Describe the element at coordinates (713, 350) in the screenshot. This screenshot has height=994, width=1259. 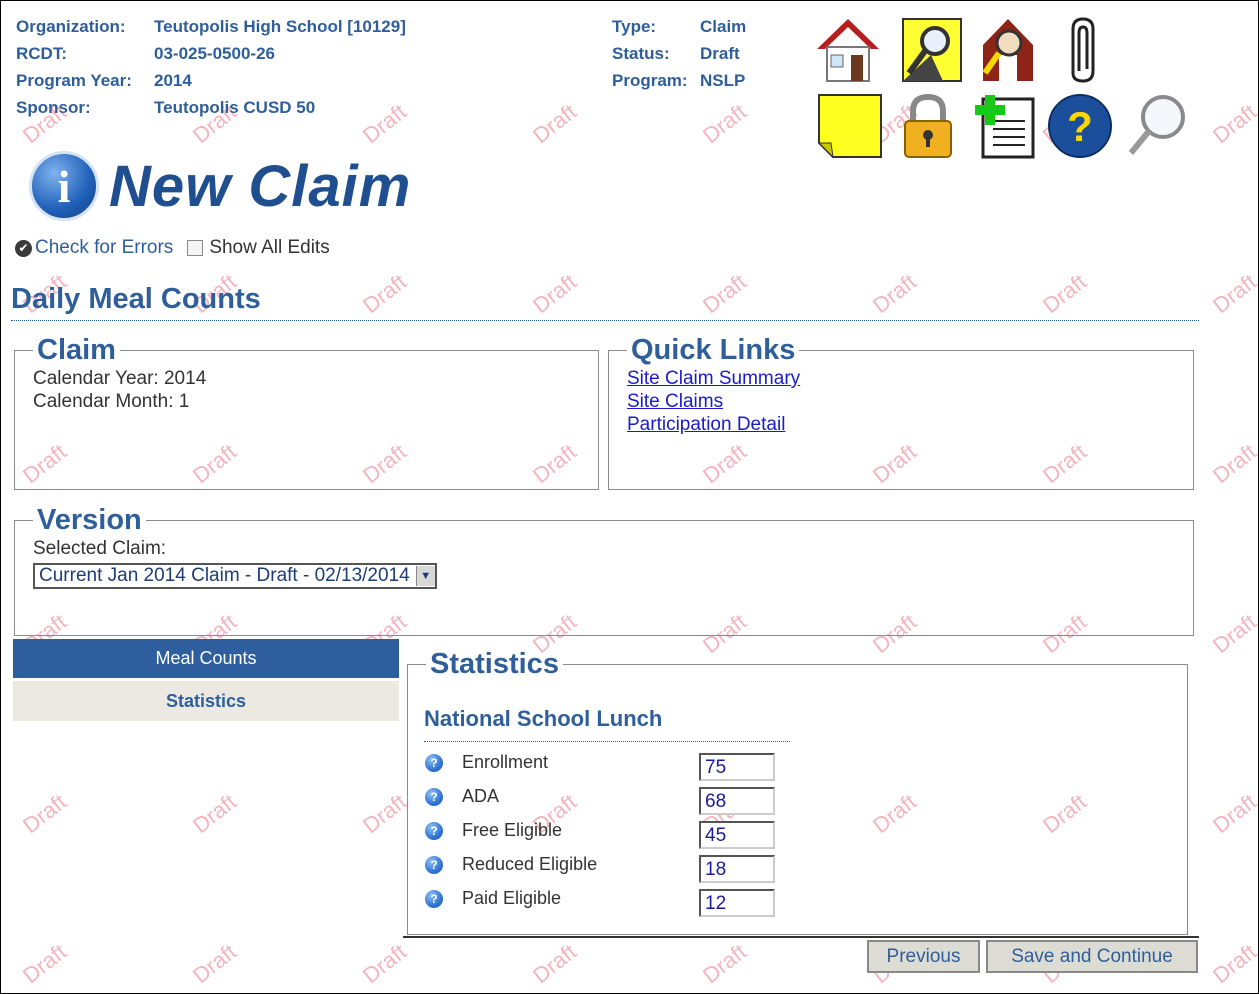
I see `quick-links-legend: Quick Links` at that location.